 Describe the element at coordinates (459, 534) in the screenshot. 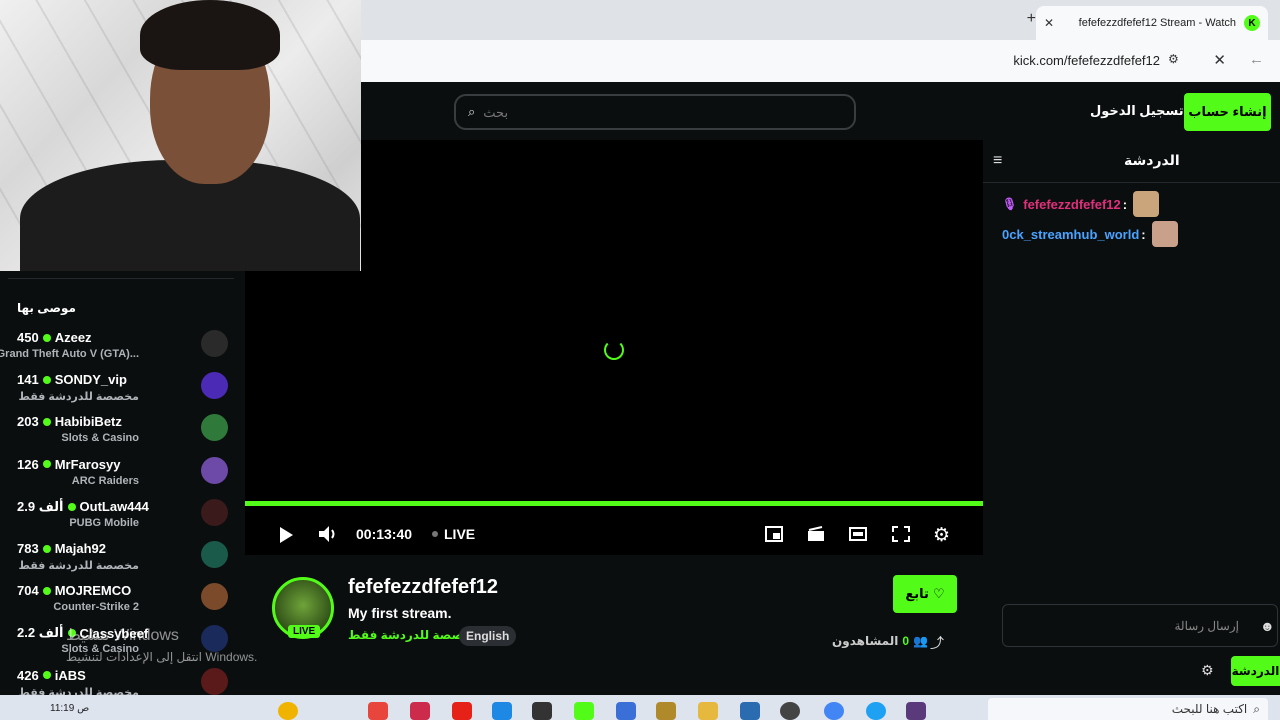

I see `live-label: LIVE` at that location.